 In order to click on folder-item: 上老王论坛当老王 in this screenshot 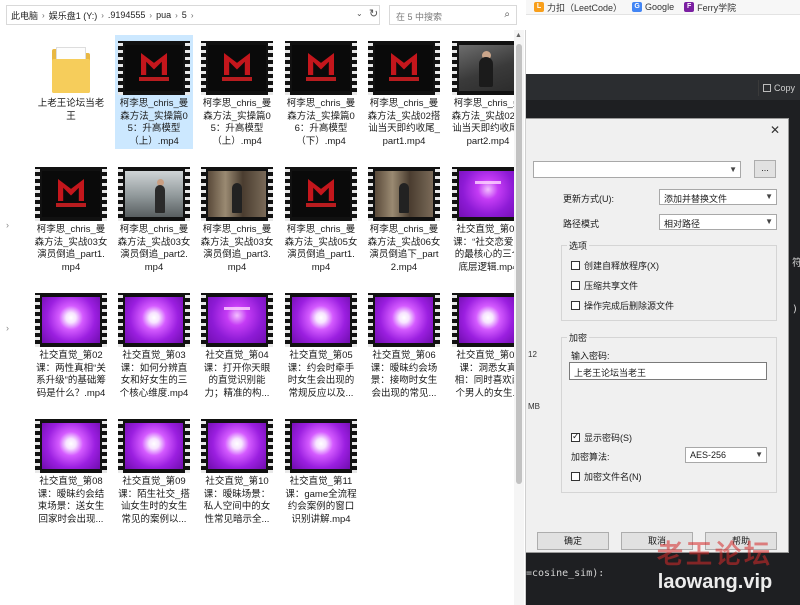, I will do `click(71, 79)`.